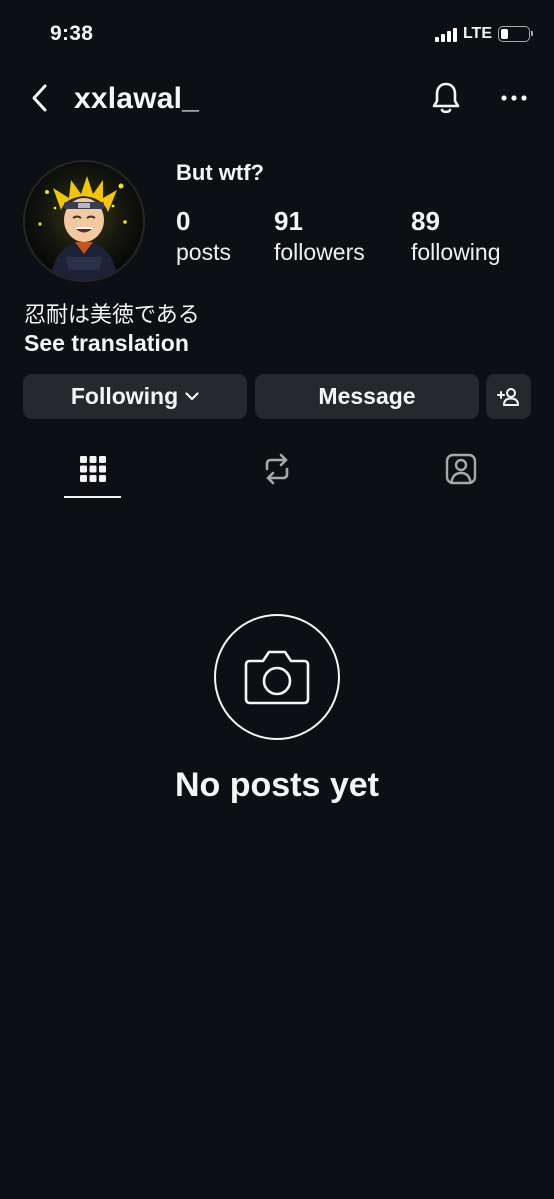 This screenshot has width=554, height=1199. What do you see at coordinates (288, 221) in the screenshot?
I see `followers-count-value: 91` at bounding box center [288, 221].